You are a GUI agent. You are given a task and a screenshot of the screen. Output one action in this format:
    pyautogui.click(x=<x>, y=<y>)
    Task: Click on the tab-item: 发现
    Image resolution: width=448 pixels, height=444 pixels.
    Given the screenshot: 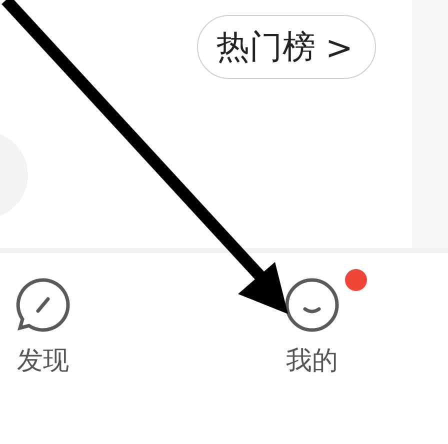 What is the action you would take?
    pyautogui.click(x=43, y=327)
    